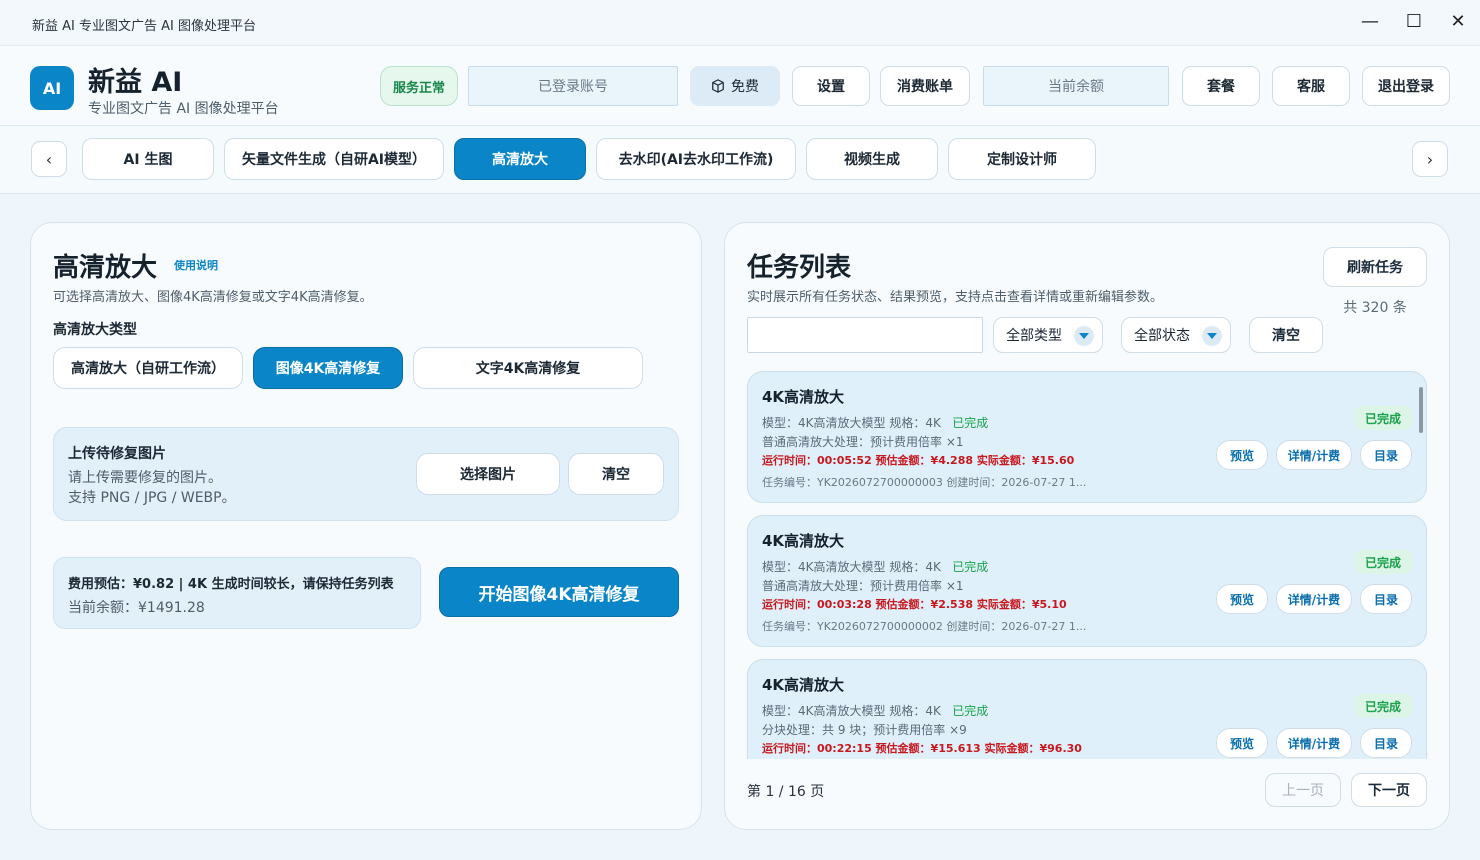 This screenshot has height=860, width=1480. I want to click on task-runtime-cost: 运行时间：00:03:28 预估金额：¥2.538 实际金额：¥5.10, so click(914, 604).